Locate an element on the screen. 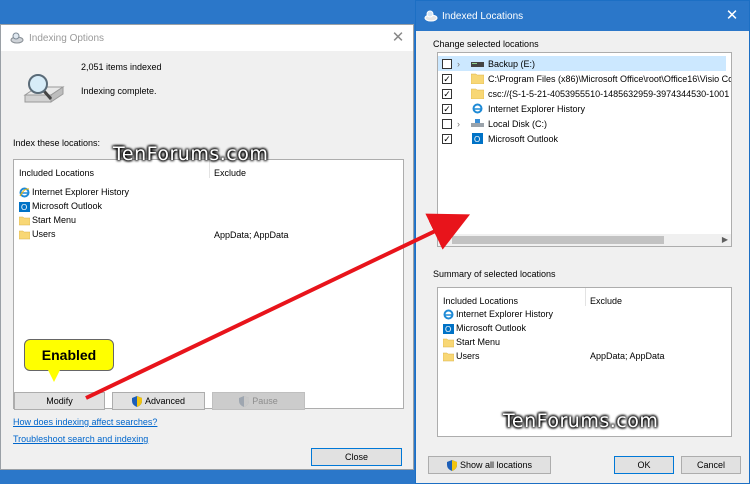 This screenshot has width=750, height=484. index-locations-label: Index these locations: is located at coordinates (57, 143).